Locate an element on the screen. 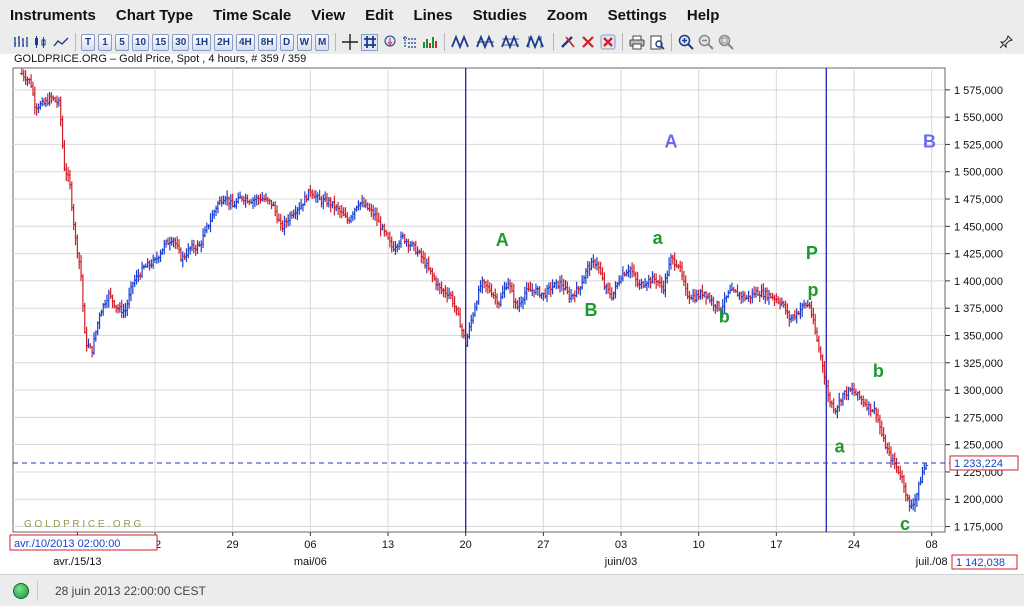 The image size is (1024, 606). time-tick-line1: 10 is located at coordinates (699, 545).